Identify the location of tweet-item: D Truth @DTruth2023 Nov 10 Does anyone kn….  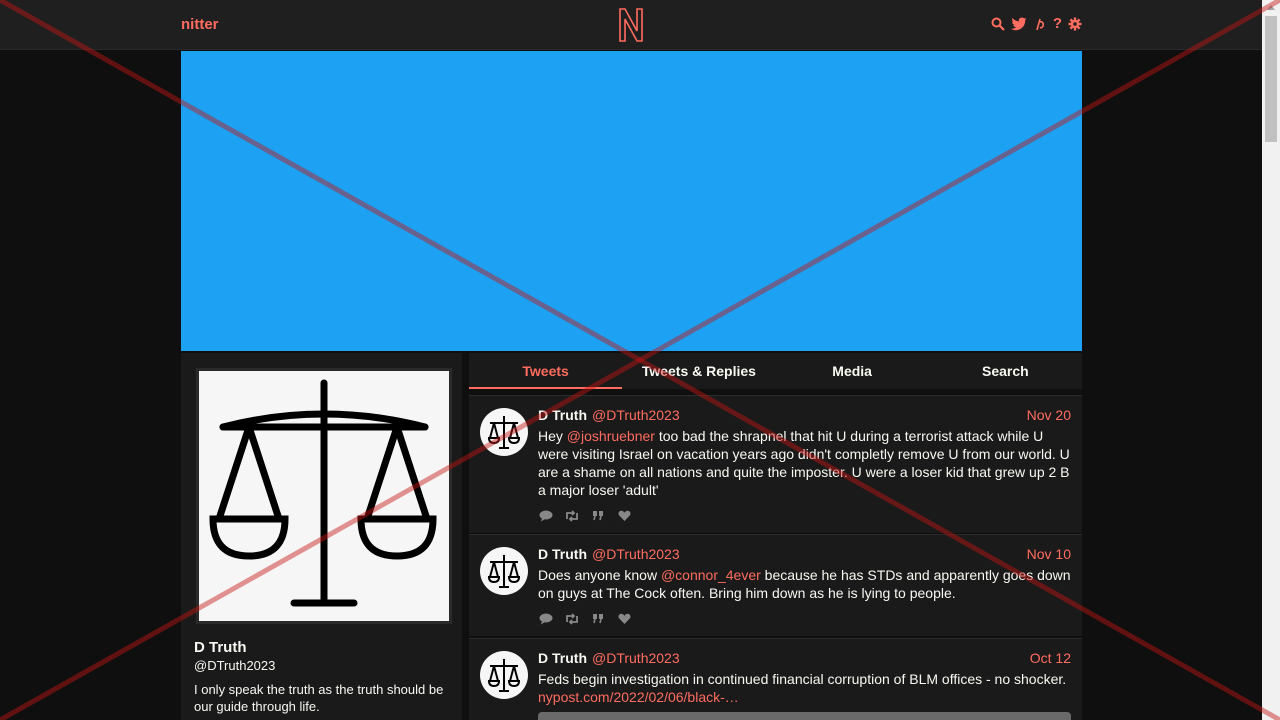
(775, 585).